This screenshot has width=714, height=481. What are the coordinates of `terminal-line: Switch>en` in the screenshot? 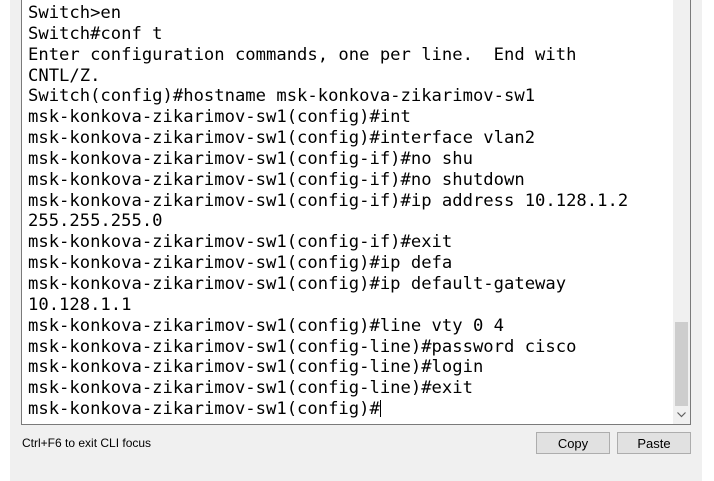 It's located at (75, 13).